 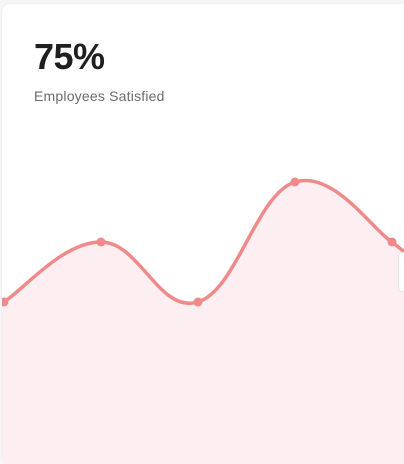 What do you see at coordinates (401, 272) in the screenshot?
I see `side-panel-handle` at bounding box center [401, 272].